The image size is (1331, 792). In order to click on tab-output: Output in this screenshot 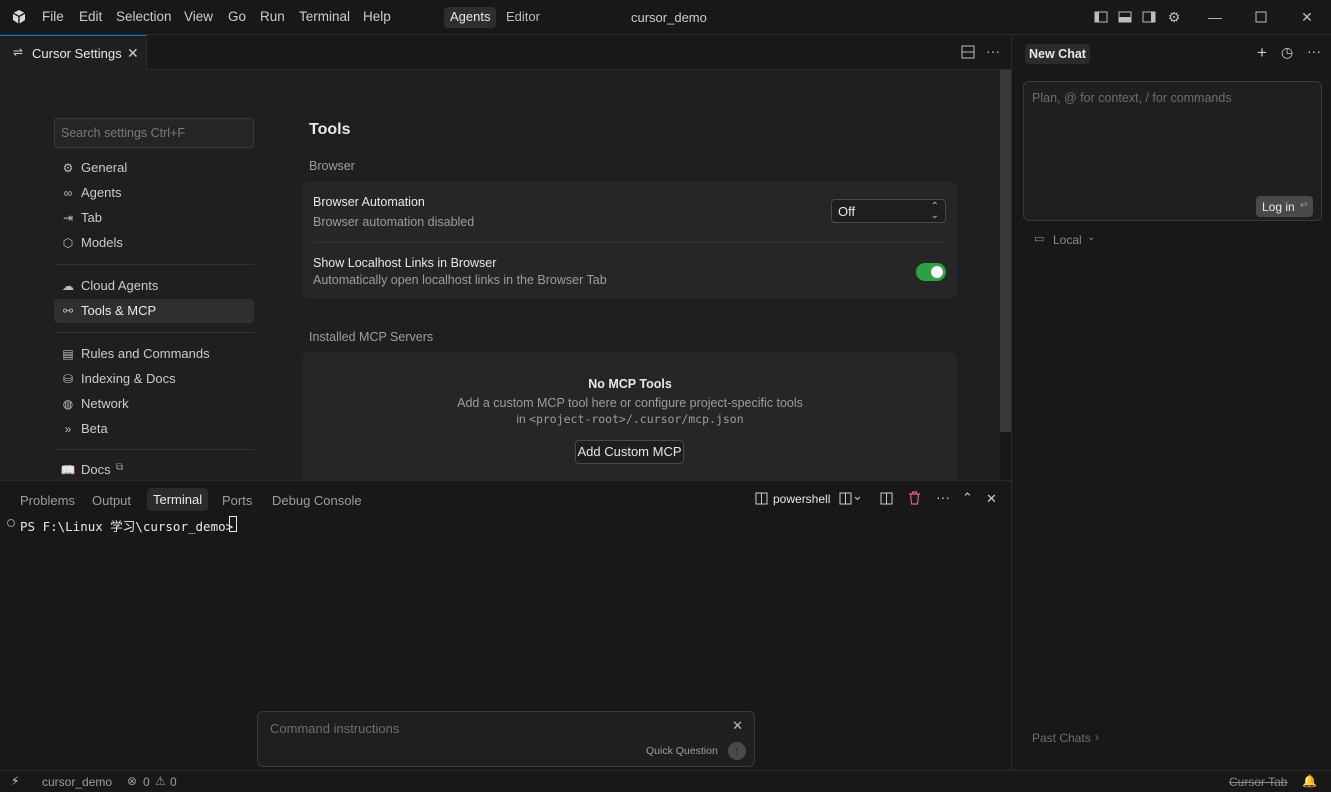, I will do `click(111, 500)`.